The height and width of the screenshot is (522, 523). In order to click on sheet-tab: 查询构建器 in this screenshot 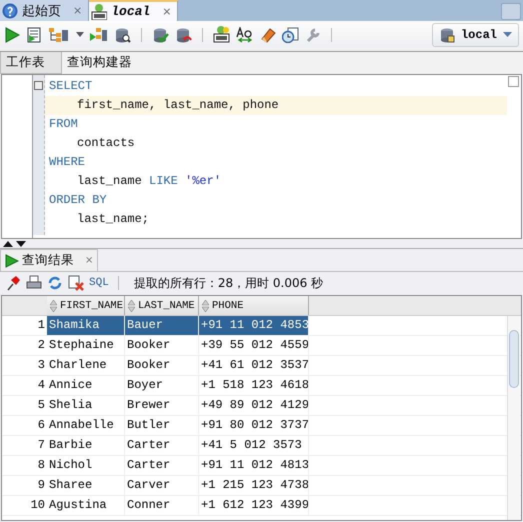, I will do `click(100, 63)`.